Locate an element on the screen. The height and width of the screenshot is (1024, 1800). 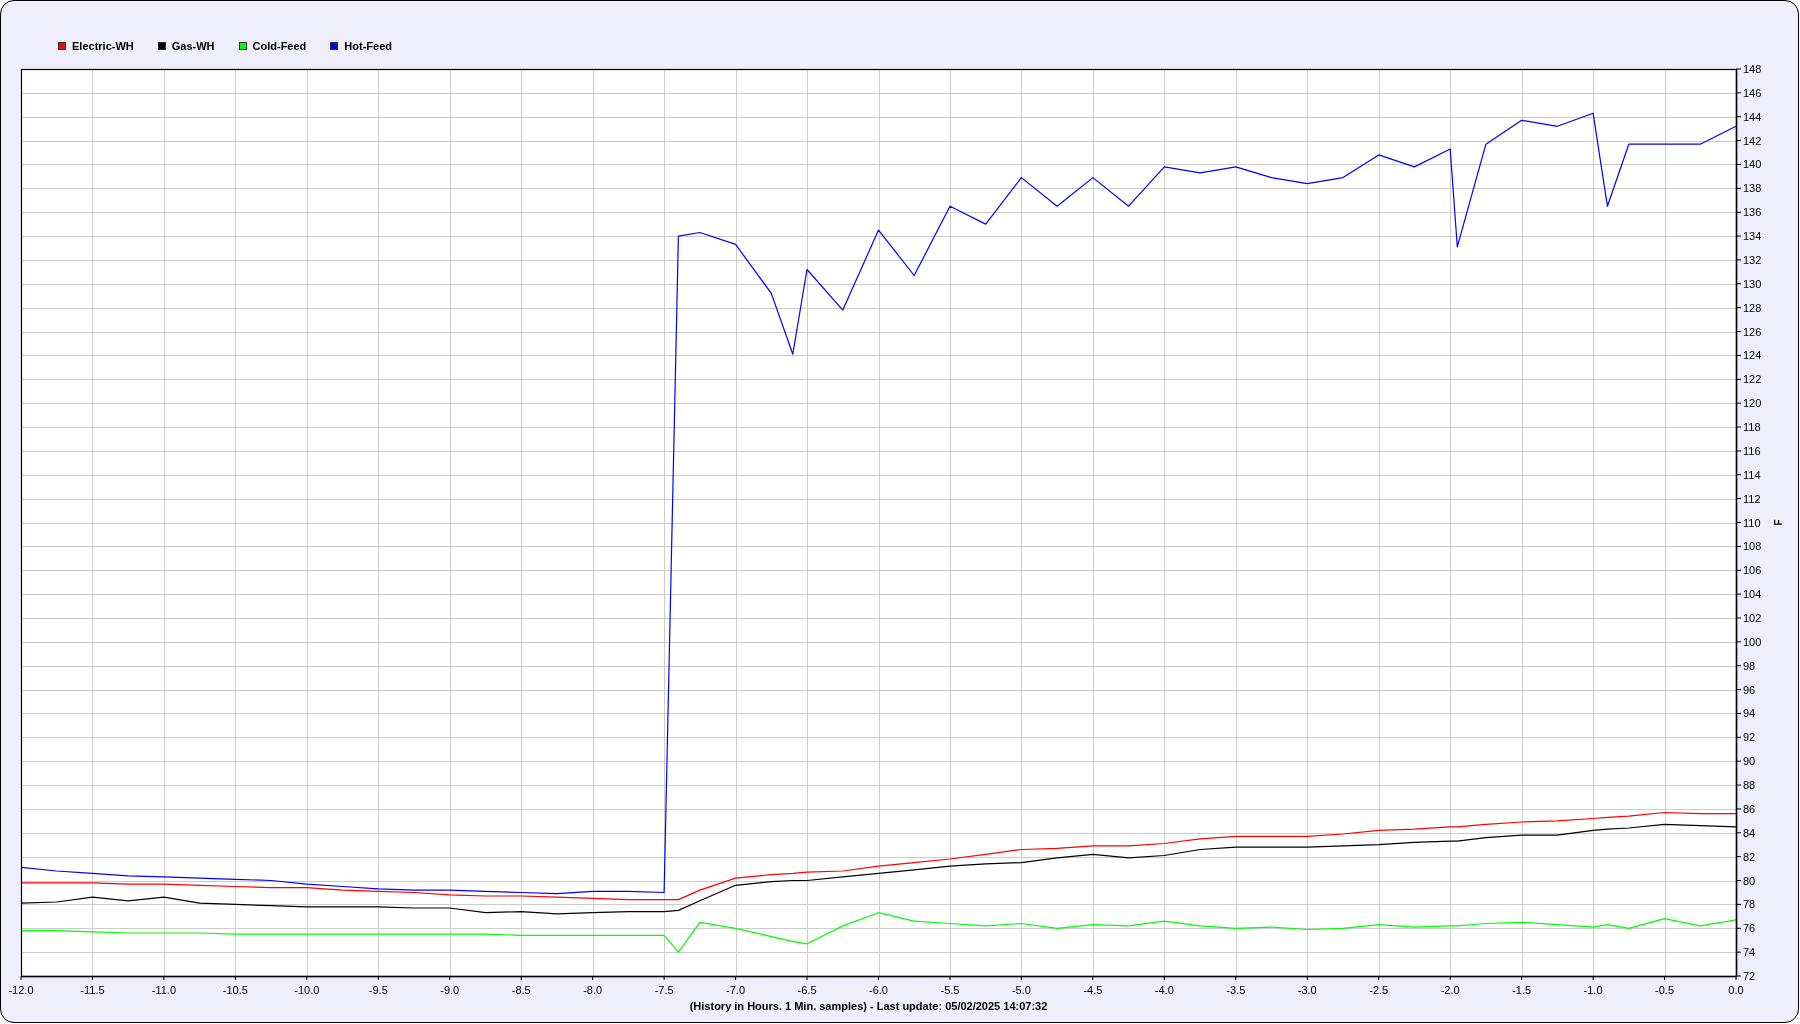
axis-tick-label: 88 is located at coordinates (1749, 785).